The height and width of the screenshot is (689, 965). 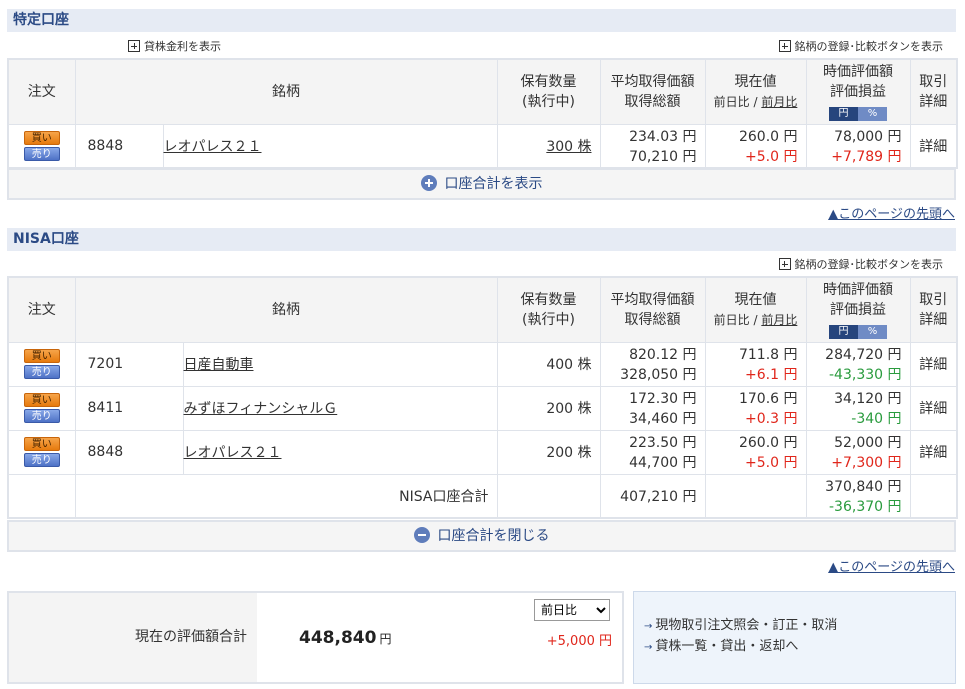 I want to click on minus-circle-icon, so click(x=421, y=535).